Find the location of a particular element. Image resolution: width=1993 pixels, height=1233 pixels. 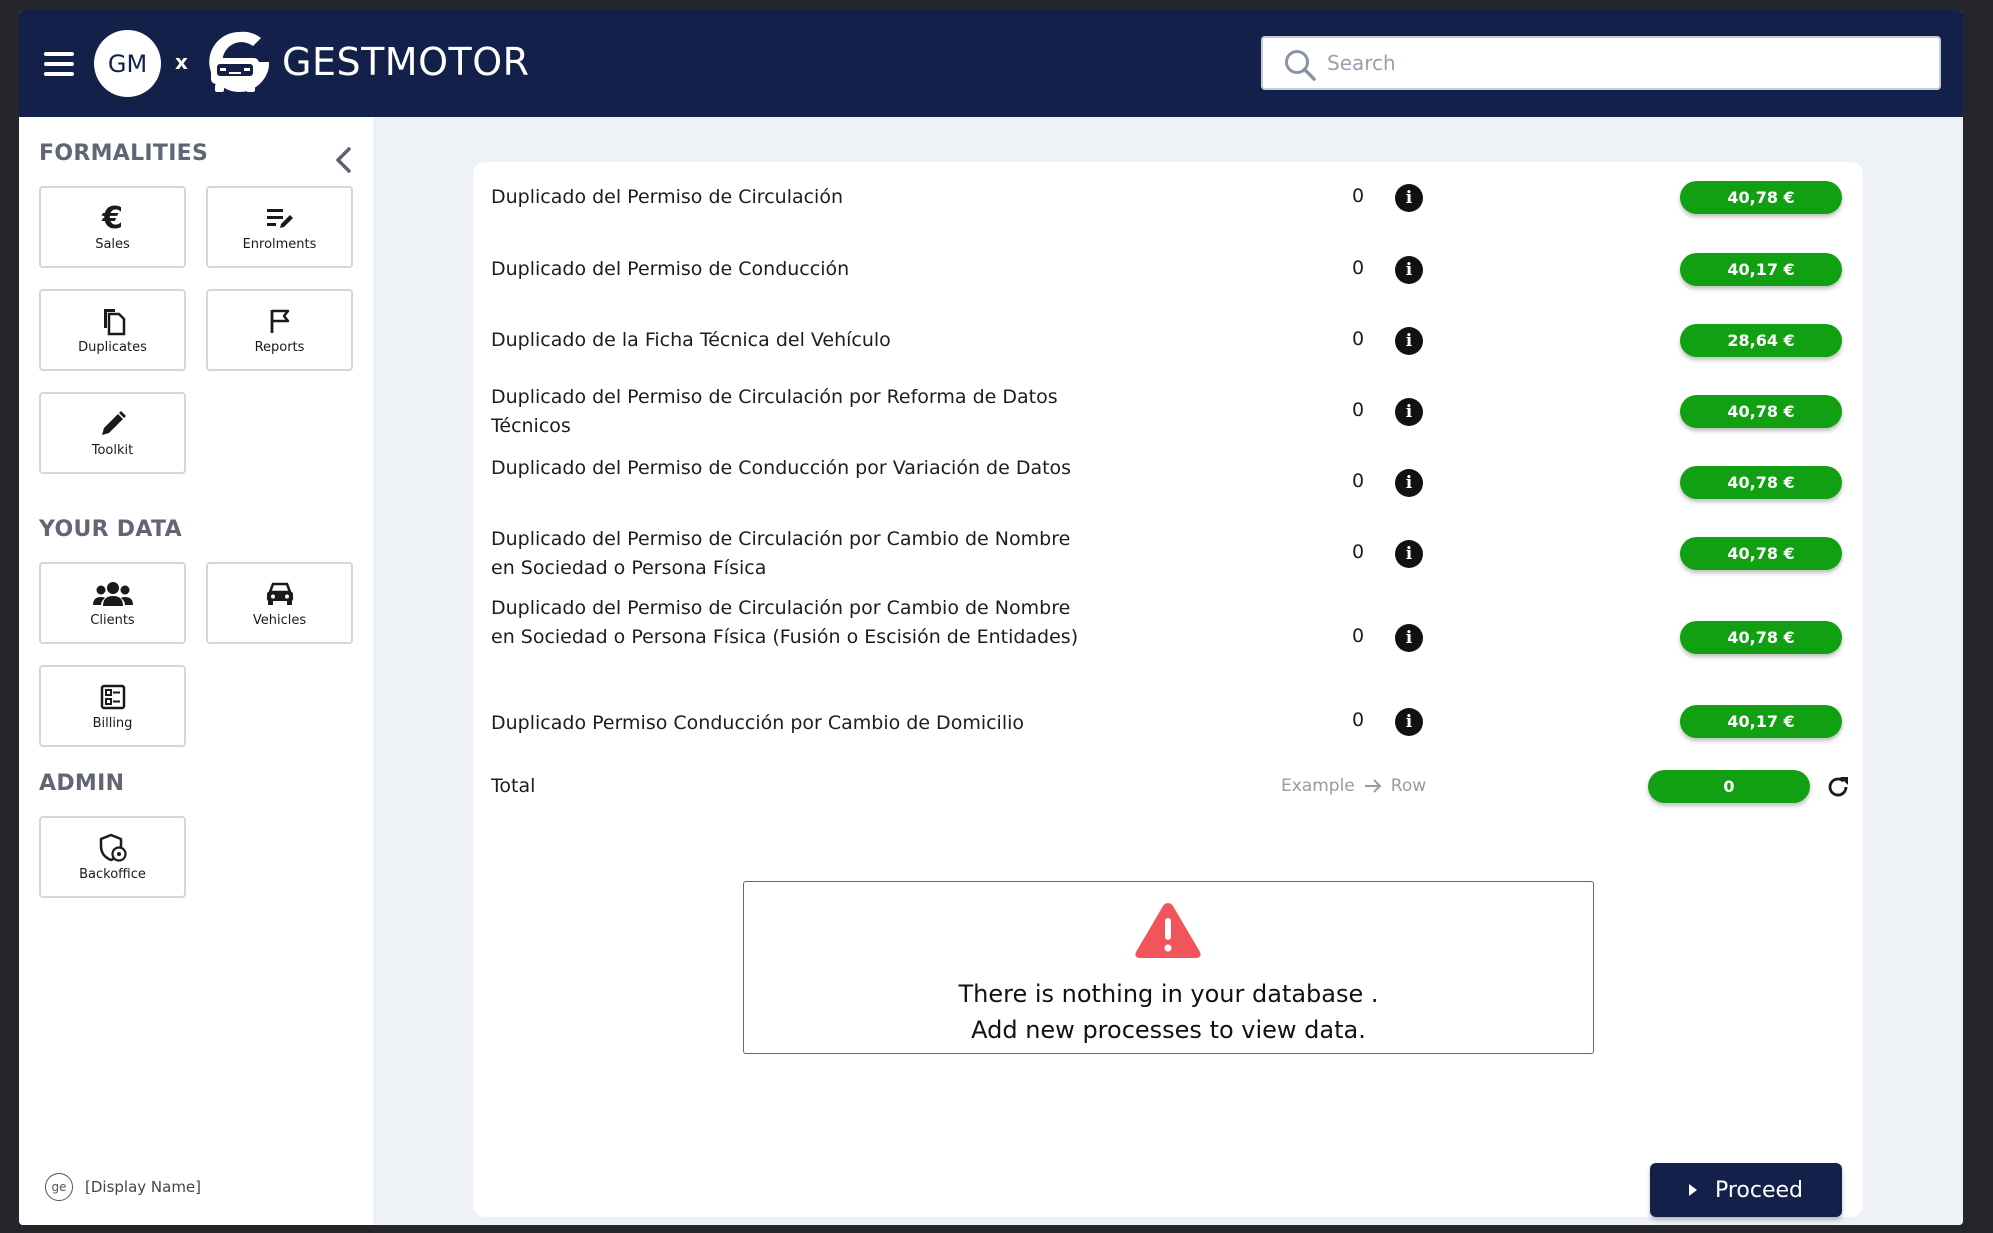

brand-separator: x is located at coordinates (181, 62).